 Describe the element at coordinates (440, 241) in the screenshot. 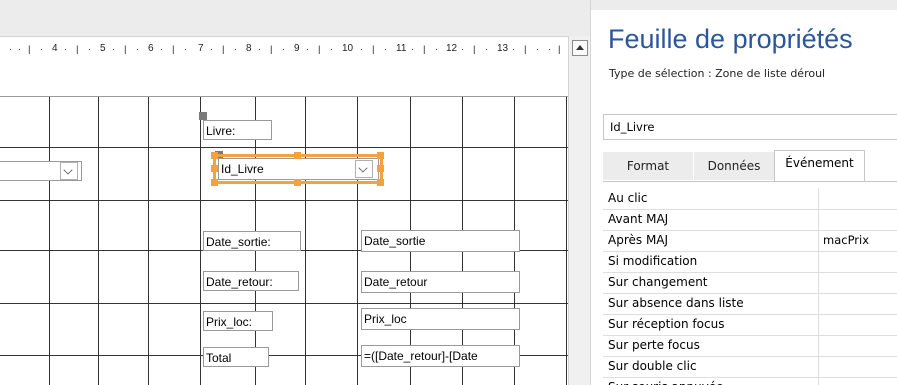

I see `date-sortie-field: Date_sortie` at that location.